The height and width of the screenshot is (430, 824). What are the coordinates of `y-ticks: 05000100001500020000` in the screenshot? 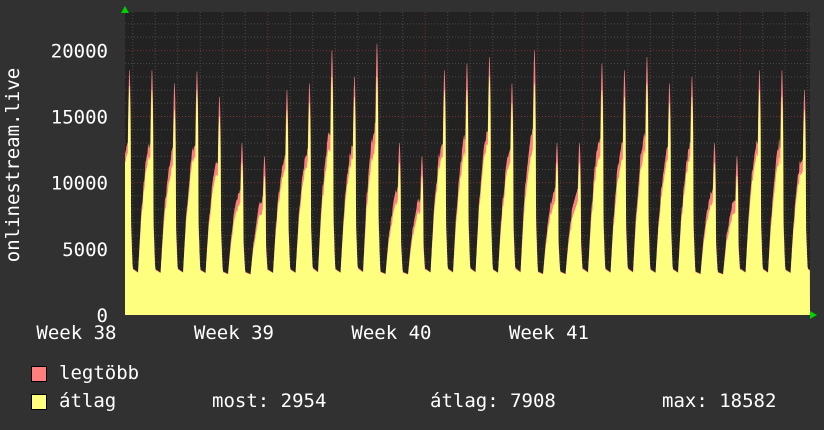 It's located at (79, 183).